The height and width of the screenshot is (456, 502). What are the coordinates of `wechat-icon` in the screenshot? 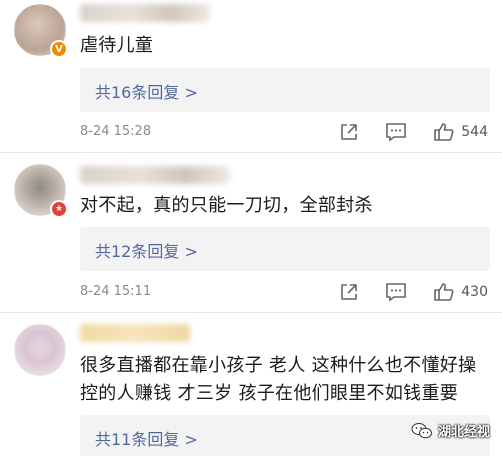 It's located at (421, 430).